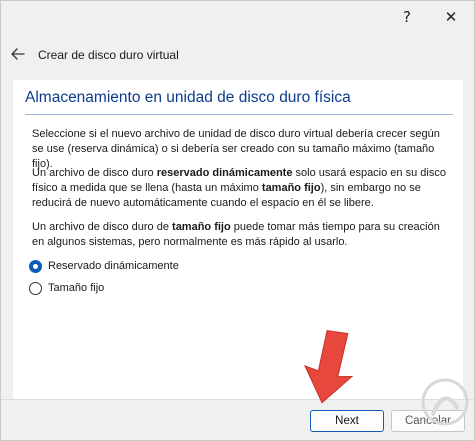  I want to click on title-bar: ? ✕, so click(237, 17).